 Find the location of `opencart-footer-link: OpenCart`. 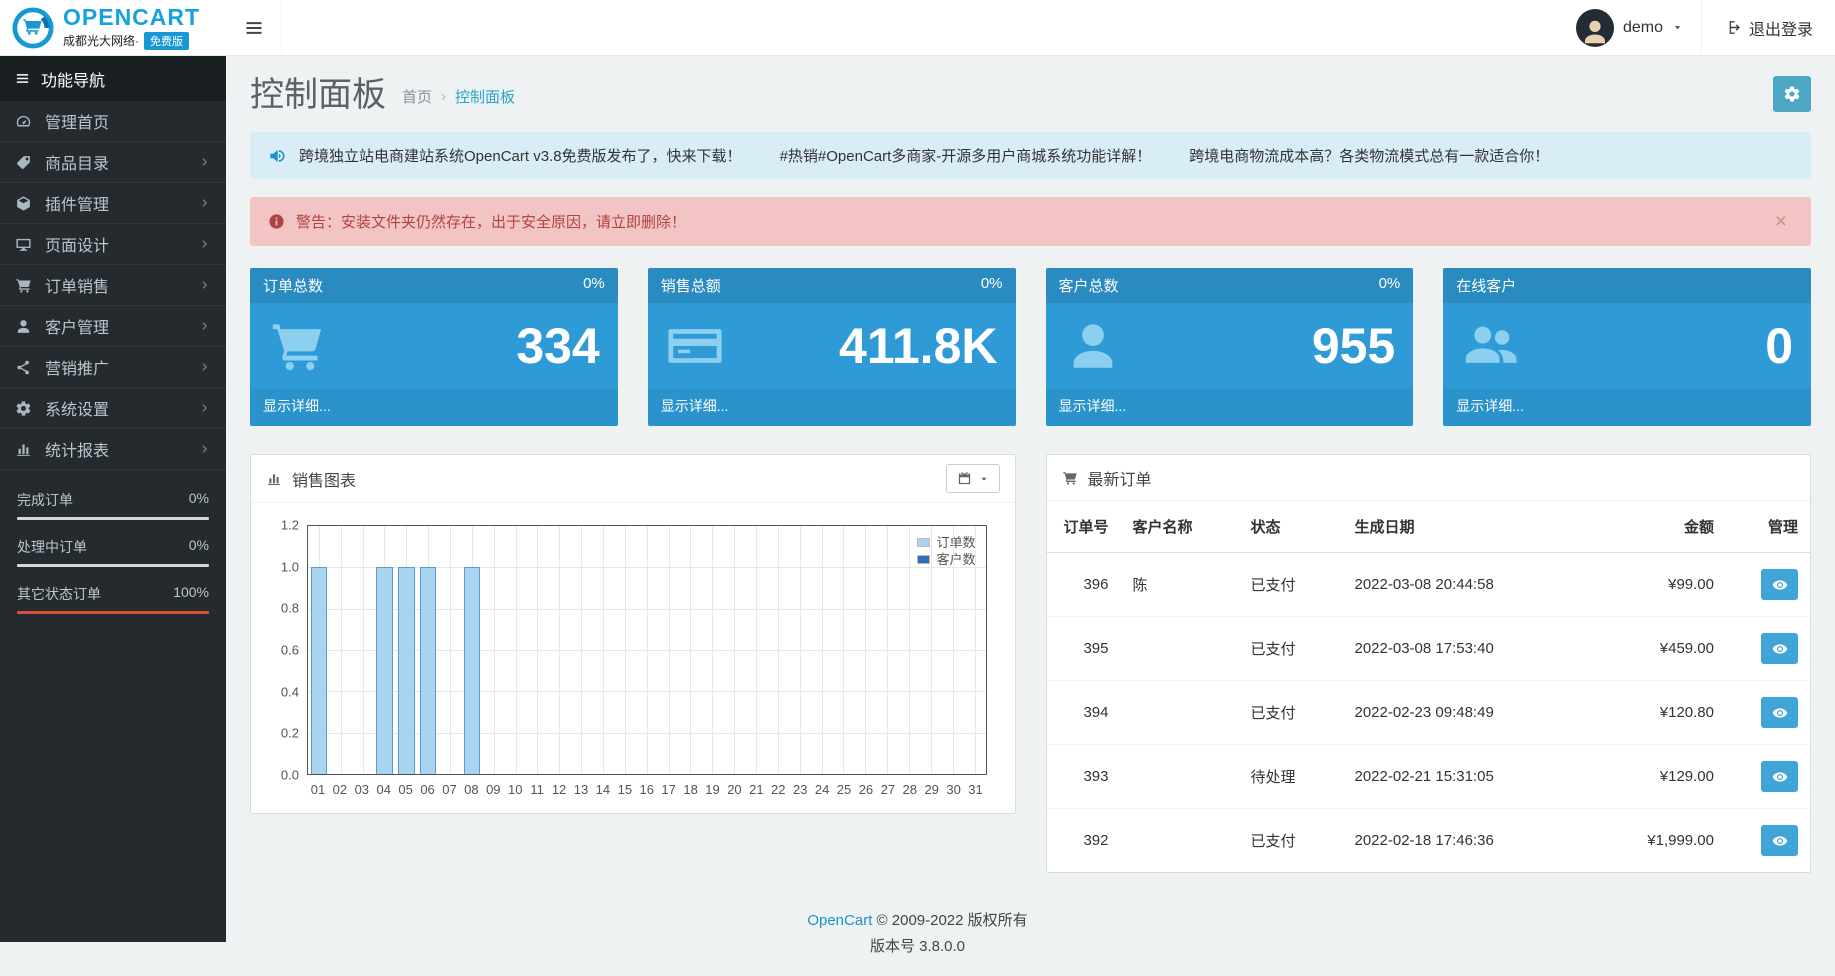

opencart-footer-link: OpenCart is located at coordinates (839, 920).